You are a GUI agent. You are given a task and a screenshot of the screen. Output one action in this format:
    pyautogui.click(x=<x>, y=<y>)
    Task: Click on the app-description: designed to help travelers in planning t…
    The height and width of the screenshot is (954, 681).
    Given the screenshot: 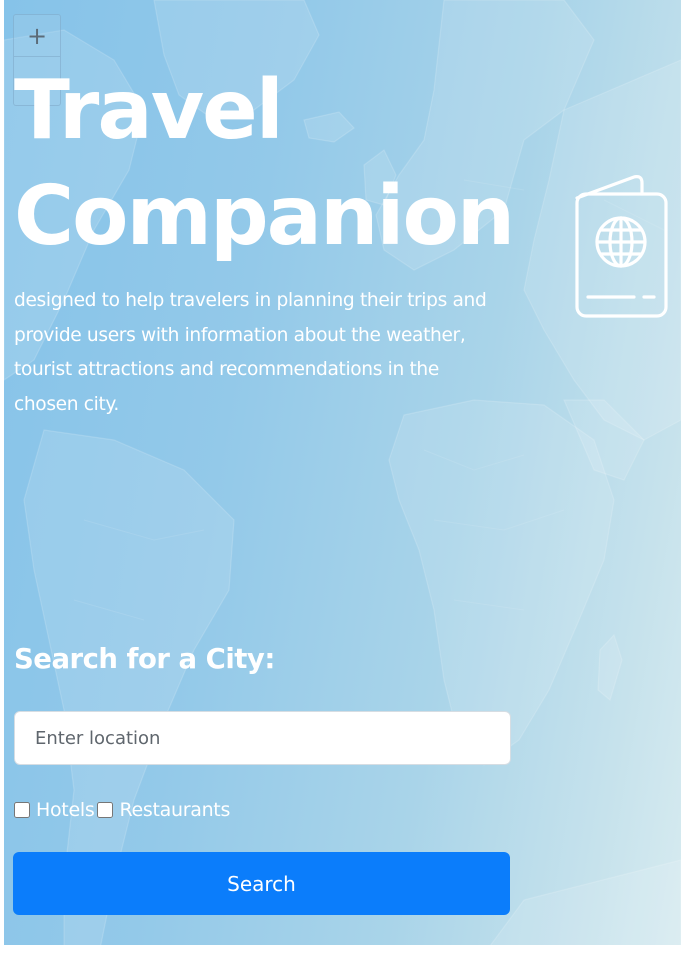 What is the action you would take?
    pyautogui.click(x=250, y=352)
    